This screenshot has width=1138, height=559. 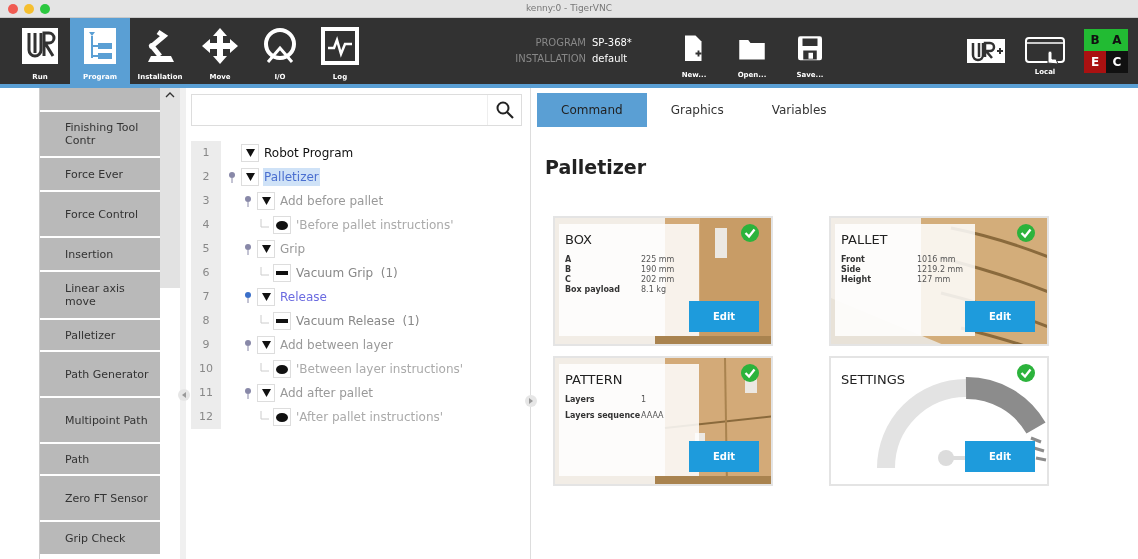 What do you see at coordinates (612, 43) in the screenshot?
I see `program-name: SP-368*` at bounding box center [612, 43].